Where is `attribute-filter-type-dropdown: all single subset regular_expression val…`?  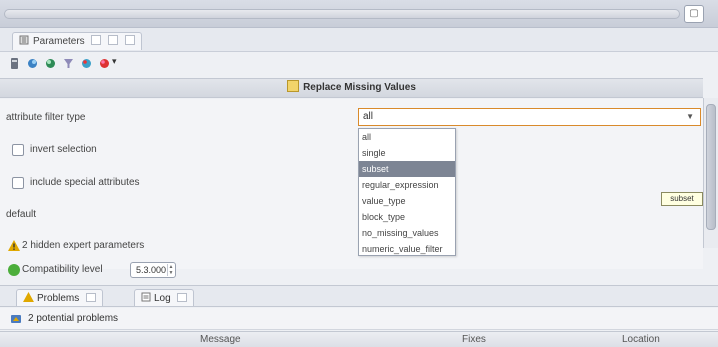
attribute-filter-type-dropdown: all single subset regular_expression val… is located at coordinates (407, 192).